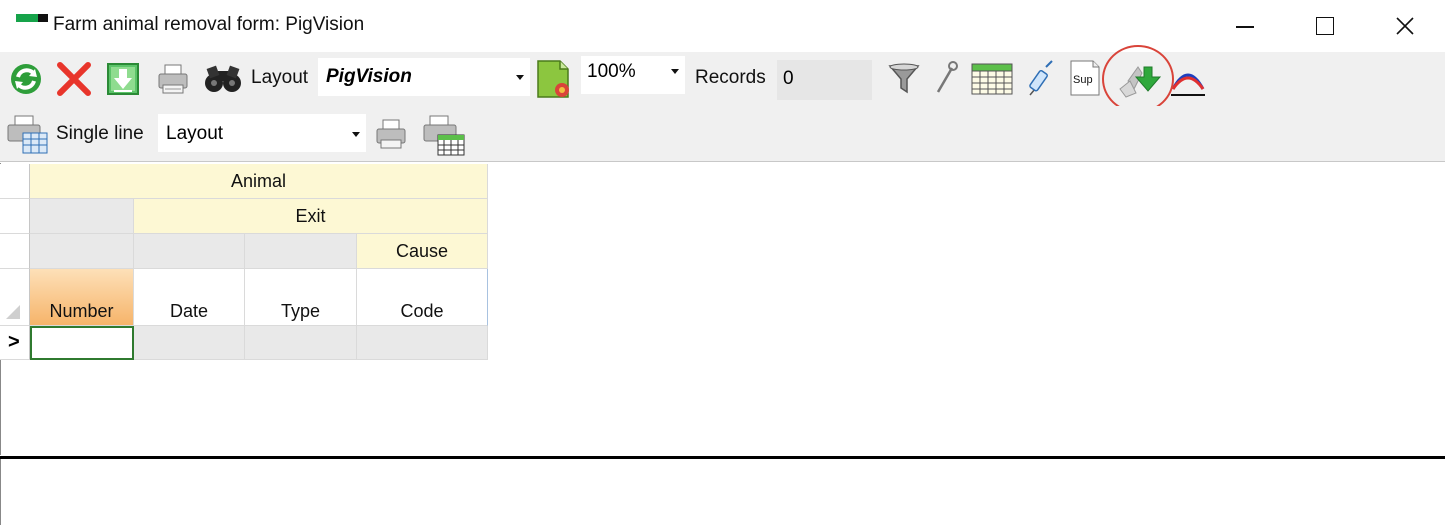 Image resolution: width=1445 pixels, height=525 pixels. What do you see at coordinates (15, 343) in the screenshot?
I see `current-row-indicator: >` at bounding box center [15, 343].